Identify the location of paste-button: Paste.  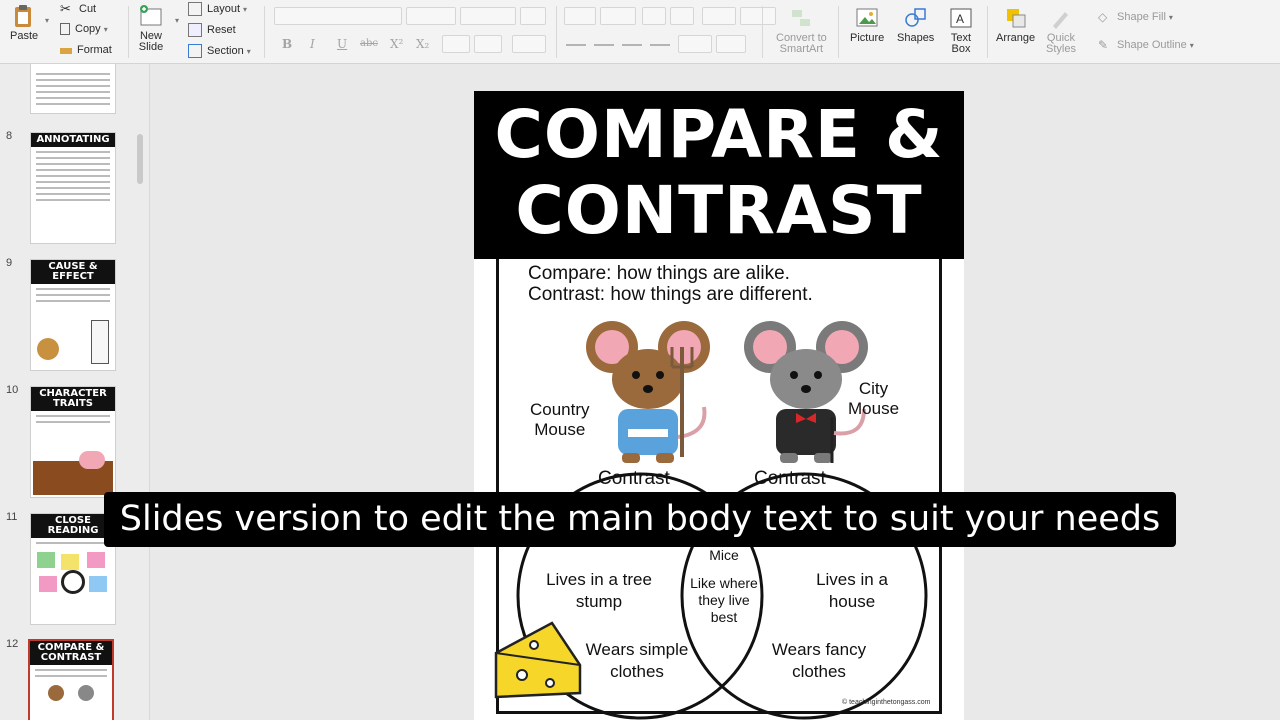
(24, 23).